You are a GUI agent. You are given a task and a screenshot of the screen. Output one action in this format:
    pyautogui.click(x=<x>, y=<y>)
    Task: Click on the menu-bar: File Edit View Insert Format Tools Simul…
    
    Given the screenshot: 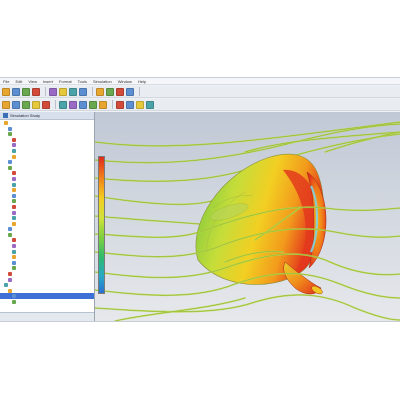 What is the action you would take?
    pyautogui.click(x=200, y=81)
    